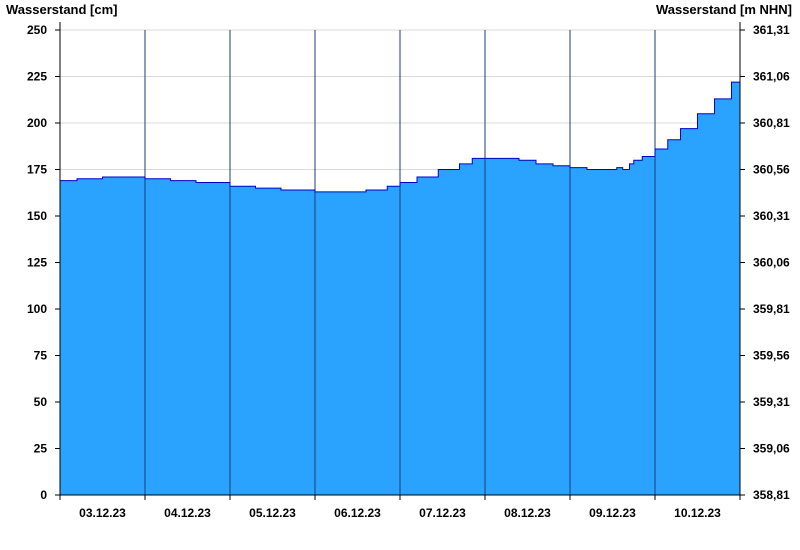 This screenshot has width=800, height=550. What do you see at coordinates (37, 309) in the screenshot?
I see `left-tick-label: 100` at bounding box center [37, 309].